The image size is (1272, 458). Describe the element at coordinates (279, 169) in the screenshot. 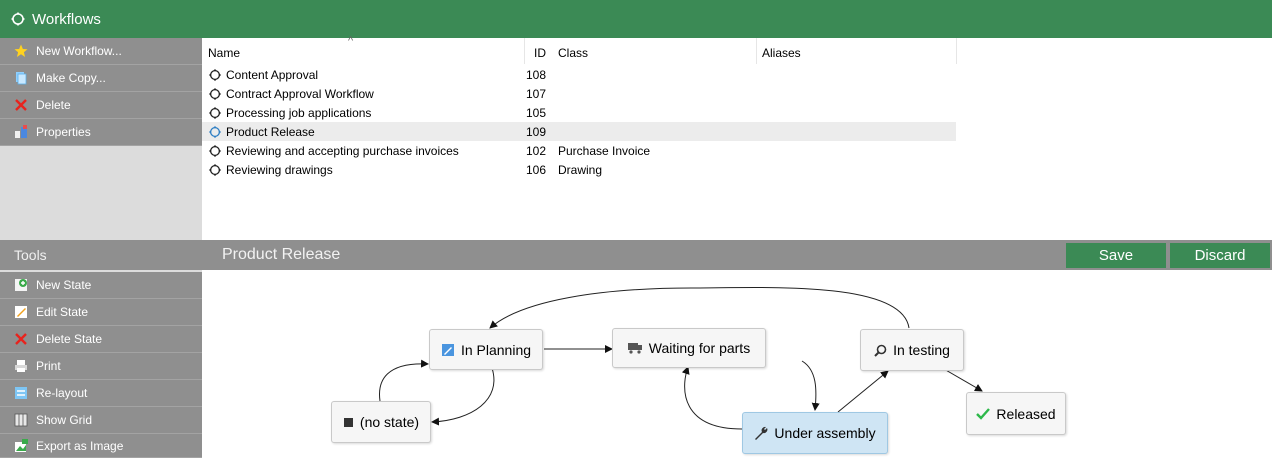

I see `row-name: Reviewing drawings` at that location.